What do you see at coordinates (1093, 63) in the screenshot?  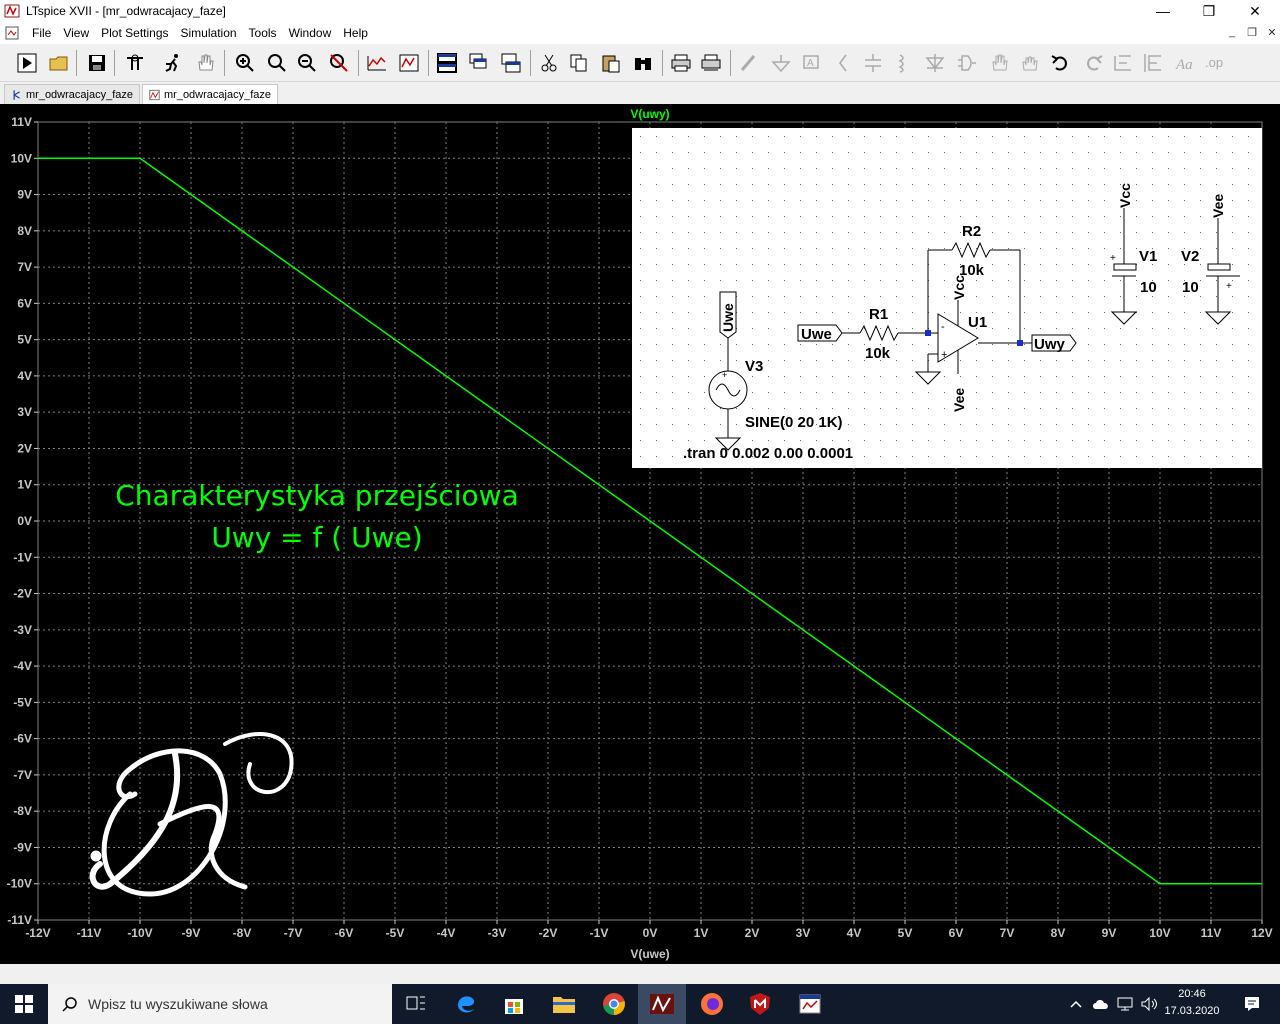 I see `redo-icon` at bounding box center [1093, 63].